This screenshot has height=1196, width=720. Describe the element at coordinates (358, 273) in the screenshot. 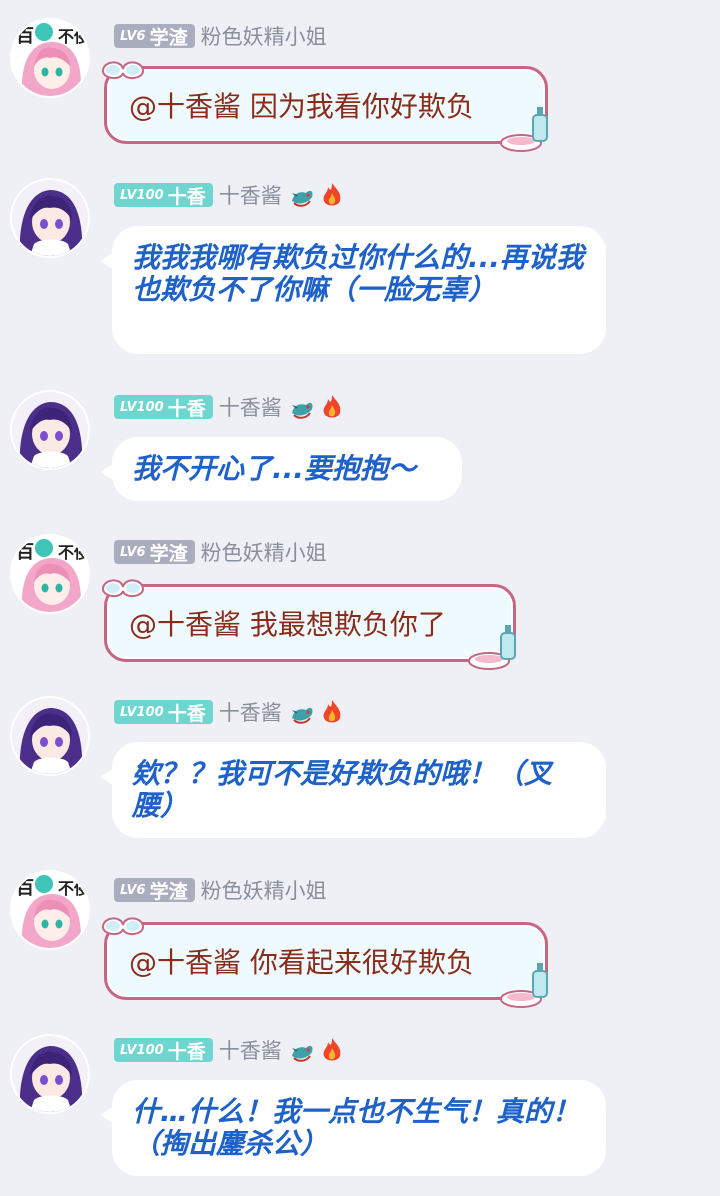

I see `message-text: 我我我哪有欺负过你什么的...再说我也欺负不了你嘛（一脸无辜）` at that location.